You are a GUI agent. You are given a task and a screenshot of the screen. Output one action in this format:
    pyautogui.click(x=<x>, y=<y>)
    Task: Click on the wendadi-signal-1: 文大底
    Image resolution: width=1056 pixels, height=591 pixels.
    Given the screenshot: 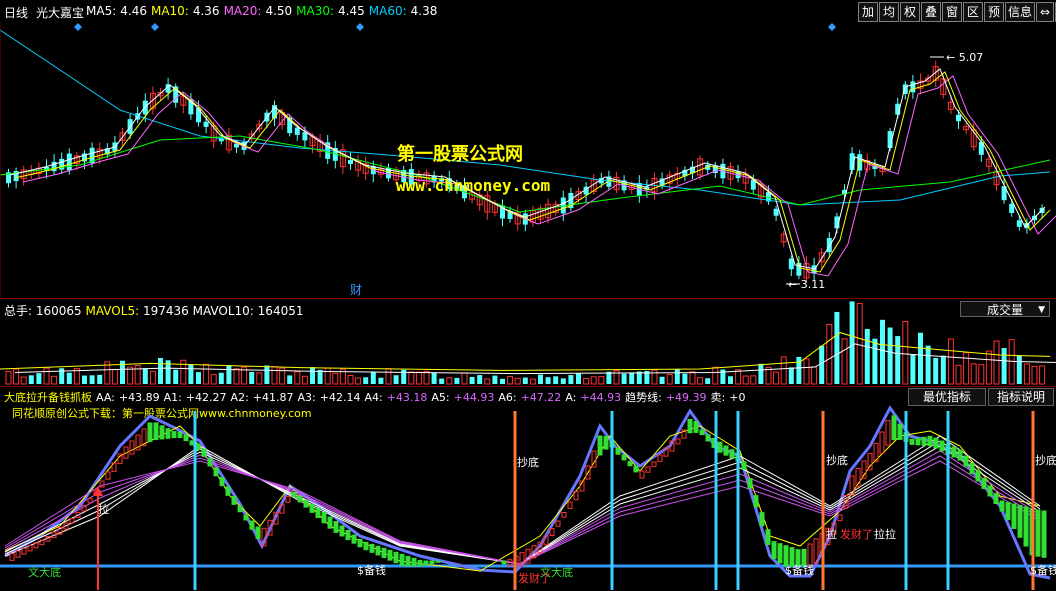 What is the action you would take?
    pyautogui.click(x=44, y=572)
    